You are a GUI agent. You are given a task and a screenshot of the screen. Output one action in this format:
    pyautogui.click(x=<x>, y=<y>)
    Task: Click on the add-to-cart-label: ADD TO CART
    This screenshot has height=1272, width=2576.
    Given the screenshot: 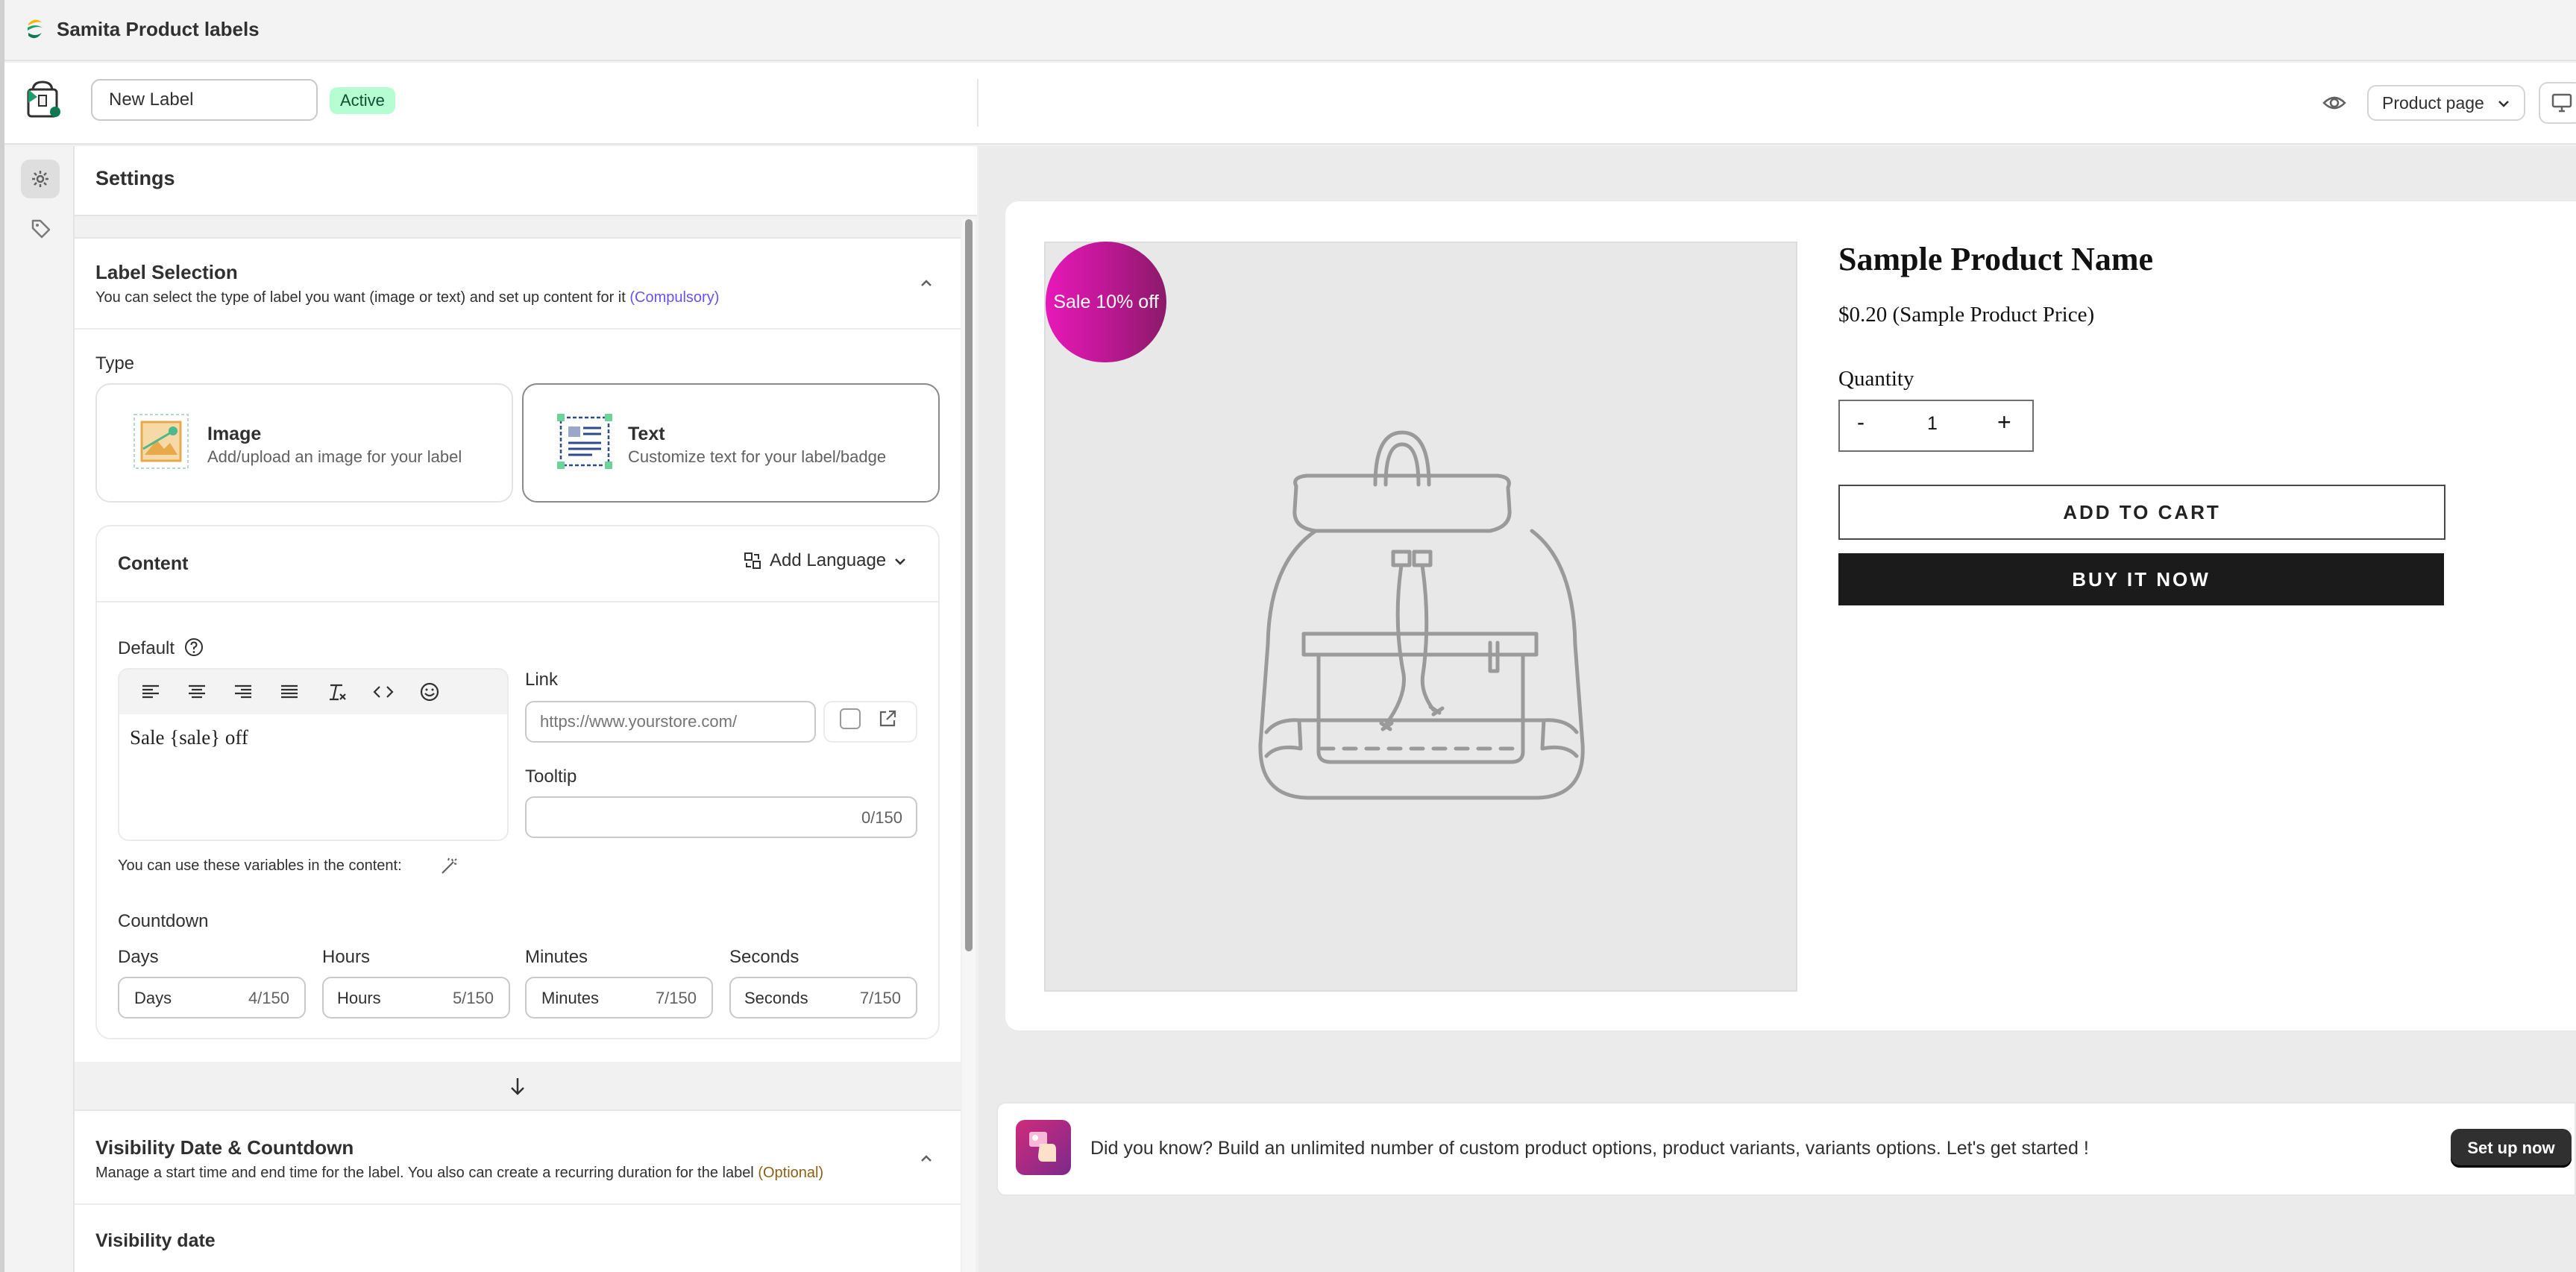 What is the action you would take?
    pyautogui.click(x=2142, y=511)
    